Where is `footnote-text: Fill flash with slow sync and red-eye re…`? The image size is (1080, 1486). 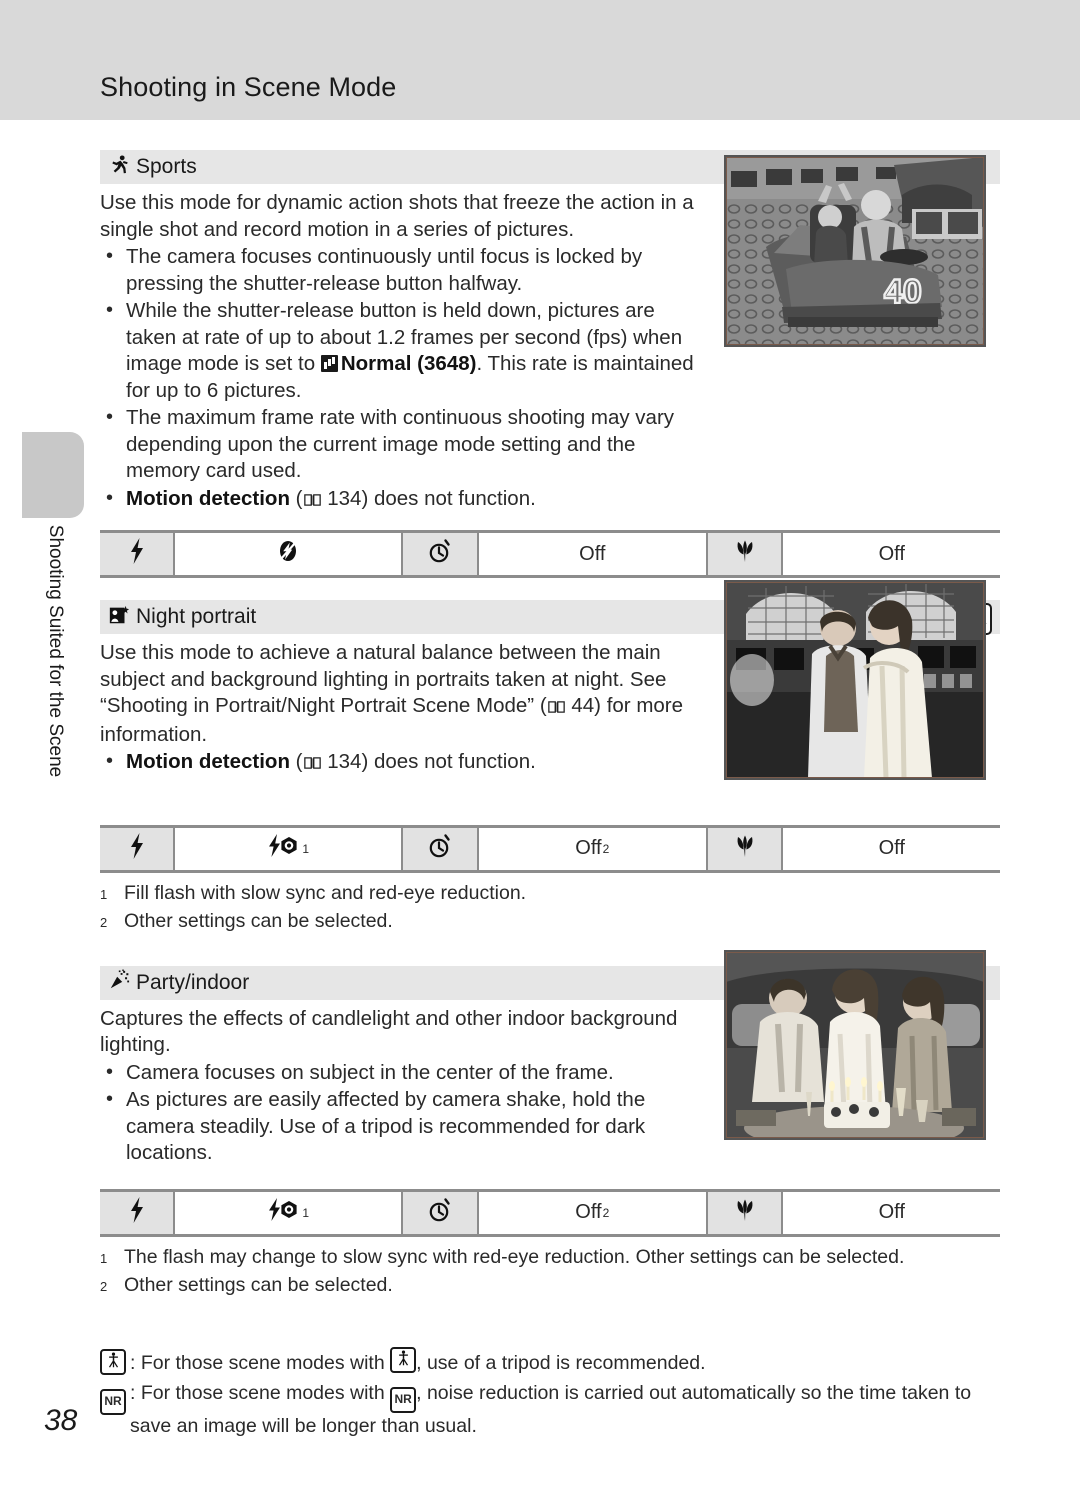
footnote-text: Fill flash with slow sync and red-eye re… is located at coordinates (325, 892).